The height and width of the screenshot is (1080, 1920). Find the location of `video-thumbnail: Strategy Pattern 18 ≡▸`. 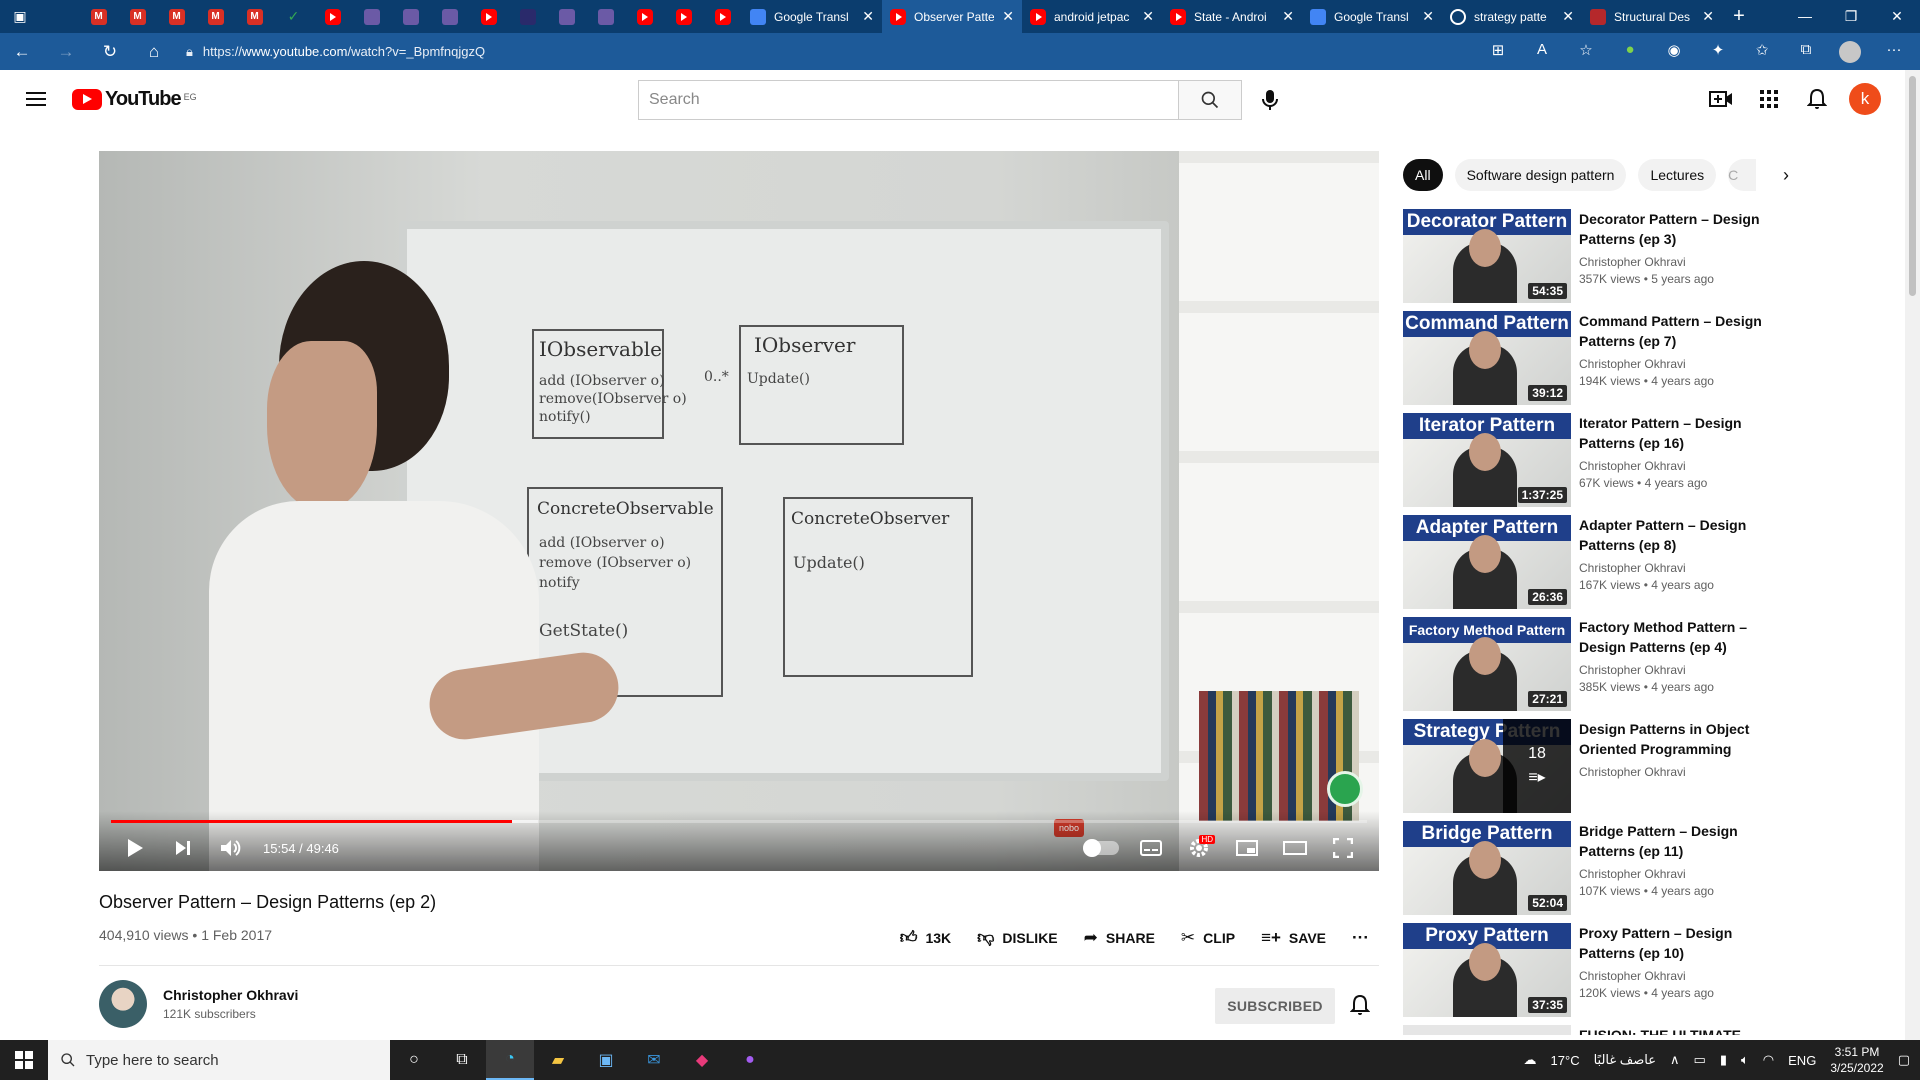

video-thumbnail: Strategy Pattern 18 ≡▸ is located at coordinates (1487, 766).